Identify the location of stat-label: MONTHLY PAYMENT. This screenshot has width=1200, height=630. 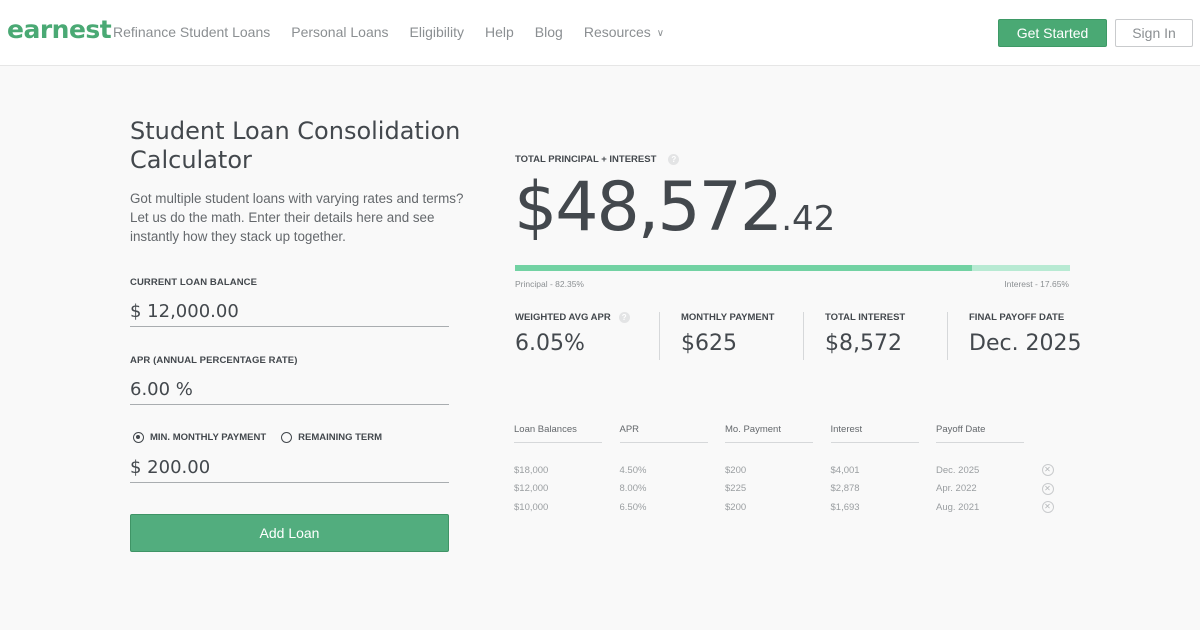
(728, 317).